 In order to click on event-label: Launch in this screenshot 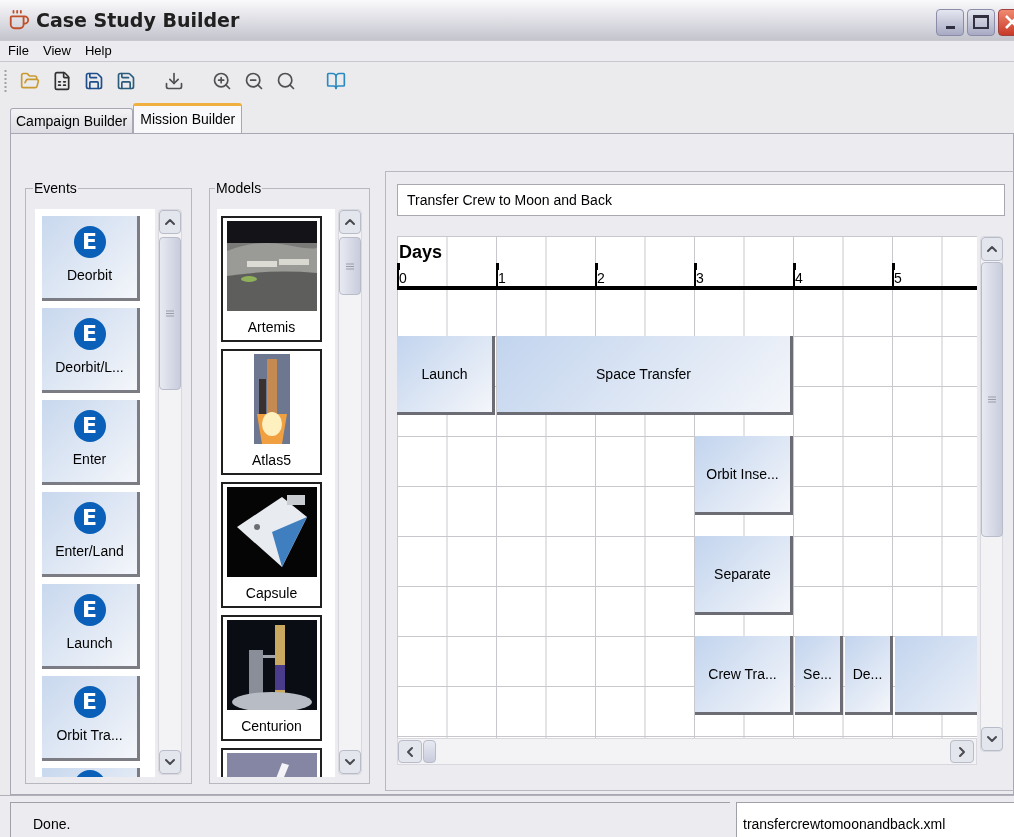, I will do `click(89, 643)`.